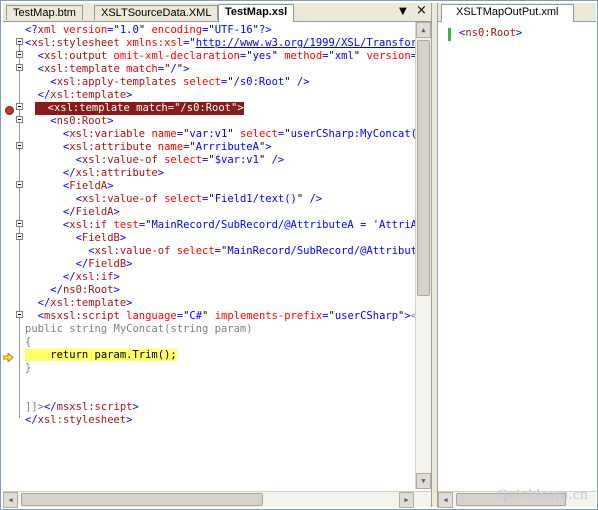  What do you see at coordinates (107, 134) in the screenshot?
I see `code-token: xsl:variable` at bounding box center [107, 134].